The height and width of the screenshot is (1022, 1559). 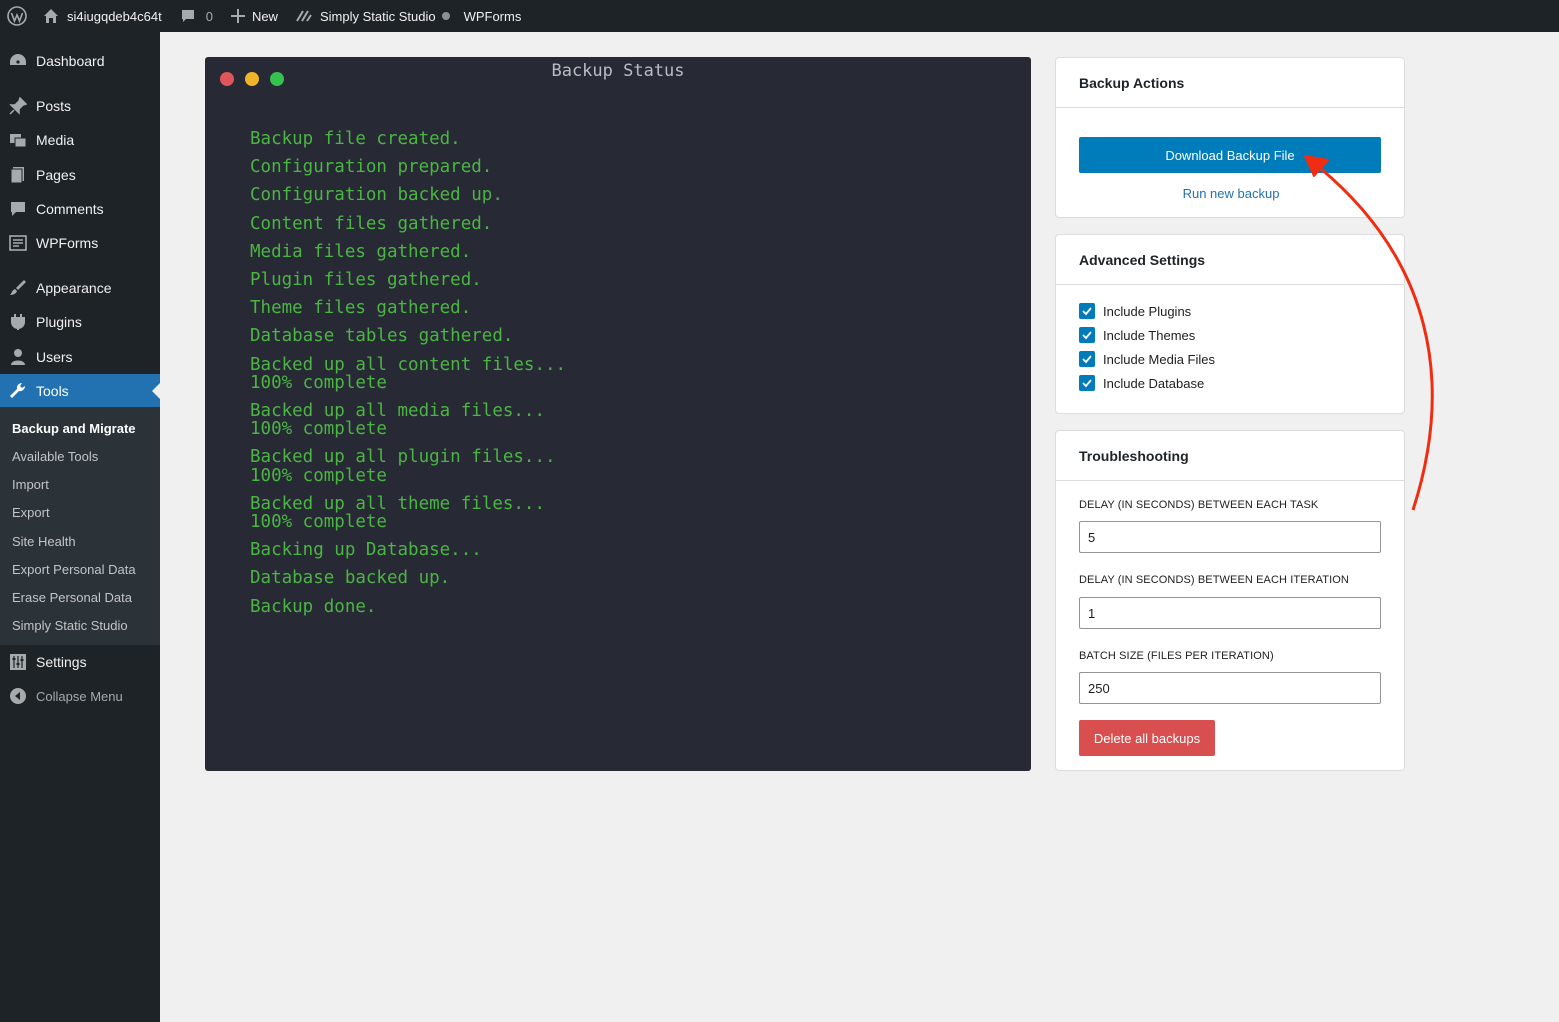 I want to click on brush-icon, so click(x=18, y=288).